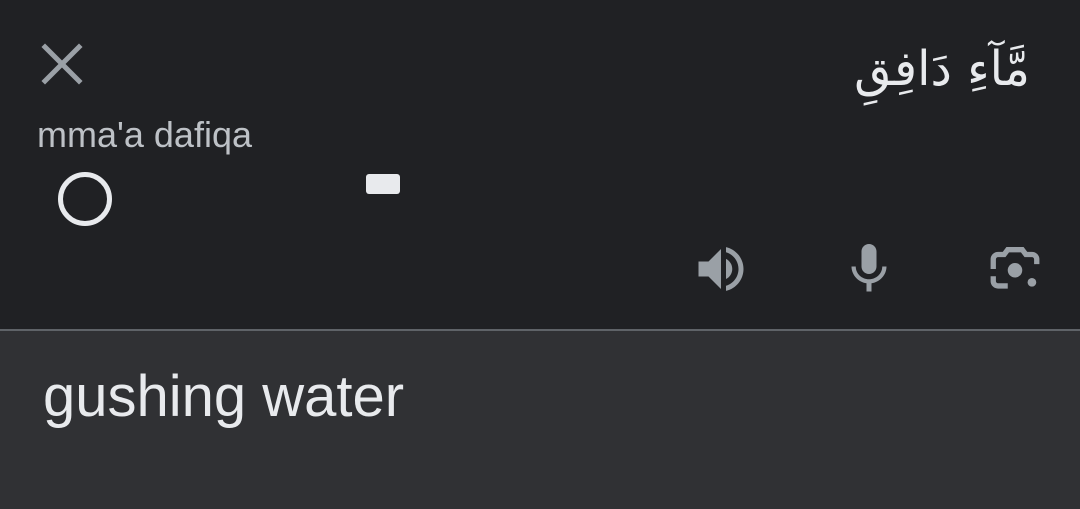 The image size is (1080, 509). I want to click on microphone-icon, so click(869, 268).